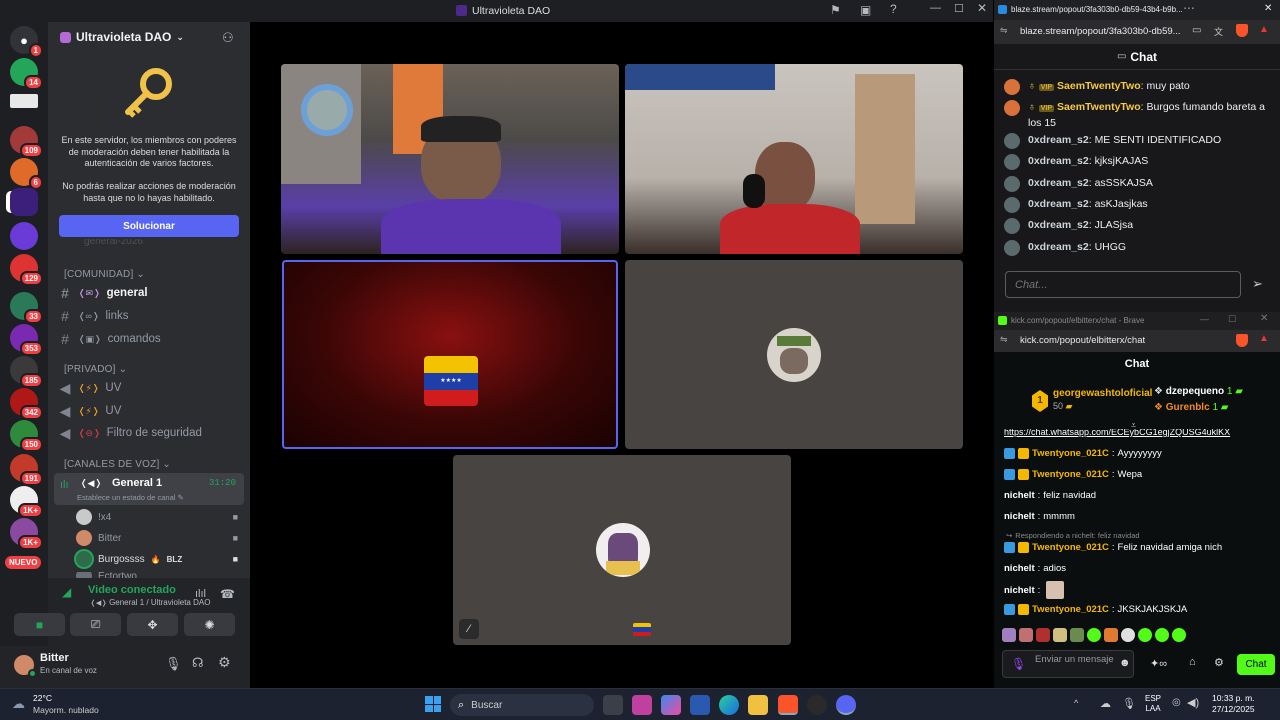 This screenshot has height=720, width=1280. I want to click on clock: 10:33 p. m. 27/12/2025, so click(1233, 704).